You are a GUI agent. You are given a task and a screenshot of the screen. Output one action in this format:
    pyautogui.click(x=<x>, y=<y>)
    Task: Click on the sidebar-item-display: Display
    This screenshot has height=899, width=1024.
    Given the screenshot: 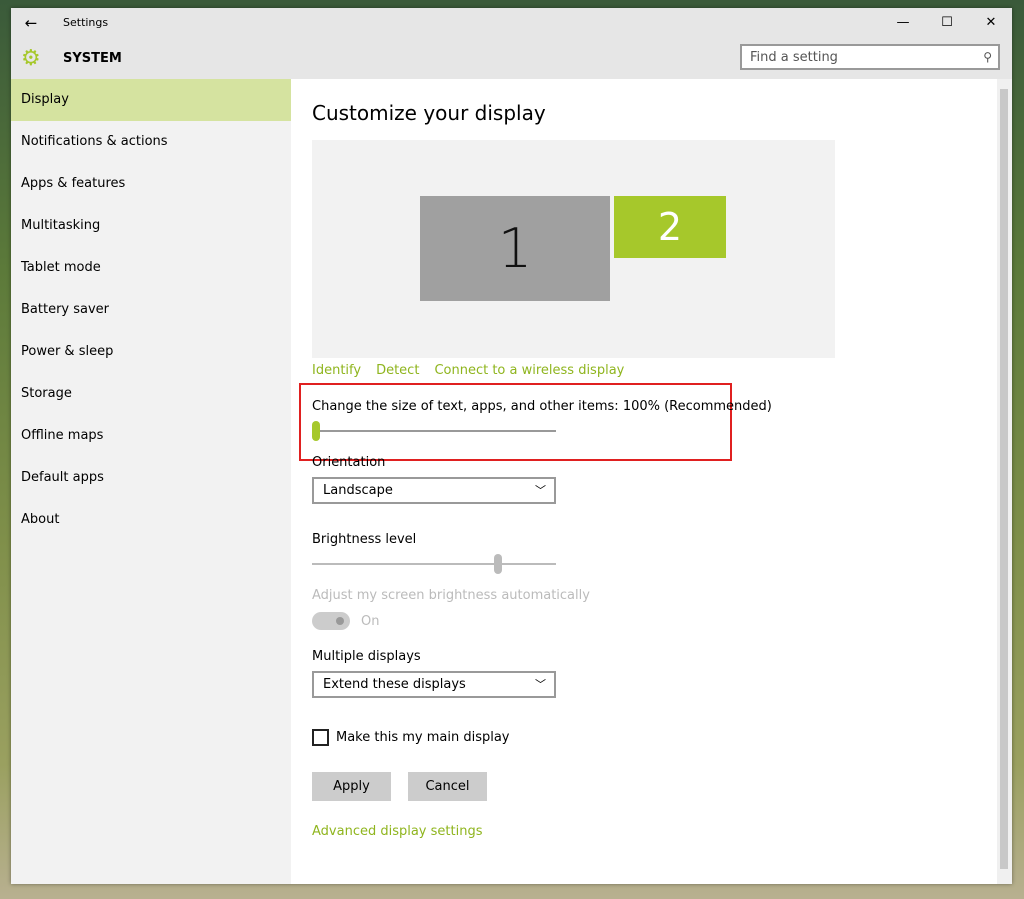 What is the action you would take?
    pyautogui.click(x=151, y=100)
    